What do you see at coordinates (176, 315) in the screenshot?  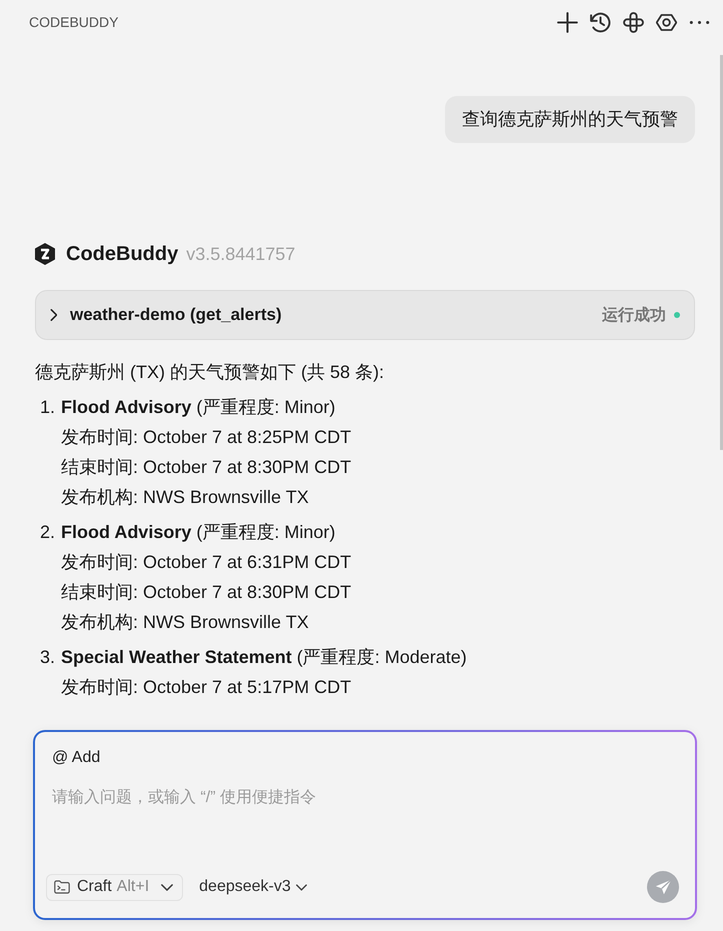 I see `tool-call-label: weather-demo (get_alerts)` at bounding box center [176, 315].